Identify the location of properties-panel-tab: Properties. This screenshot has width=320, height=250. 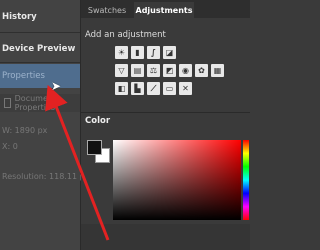
(40, 76).